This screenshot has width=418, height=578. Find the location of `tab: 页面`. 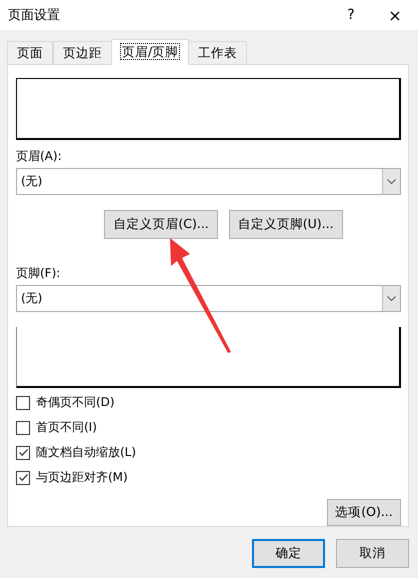

tab: 页面 is located at coordinates (30, 52).